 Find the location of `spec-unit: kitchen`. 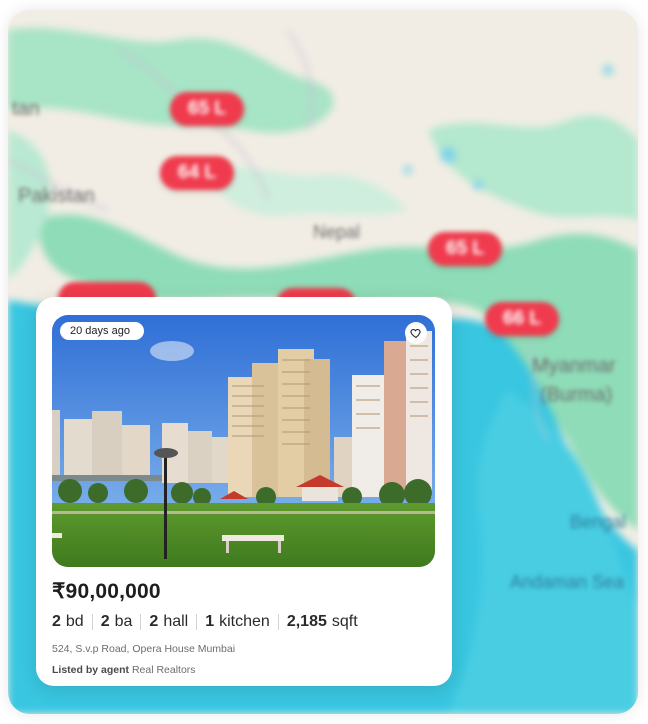

spec-unit: kitchen is located at coordinates (244, 621).